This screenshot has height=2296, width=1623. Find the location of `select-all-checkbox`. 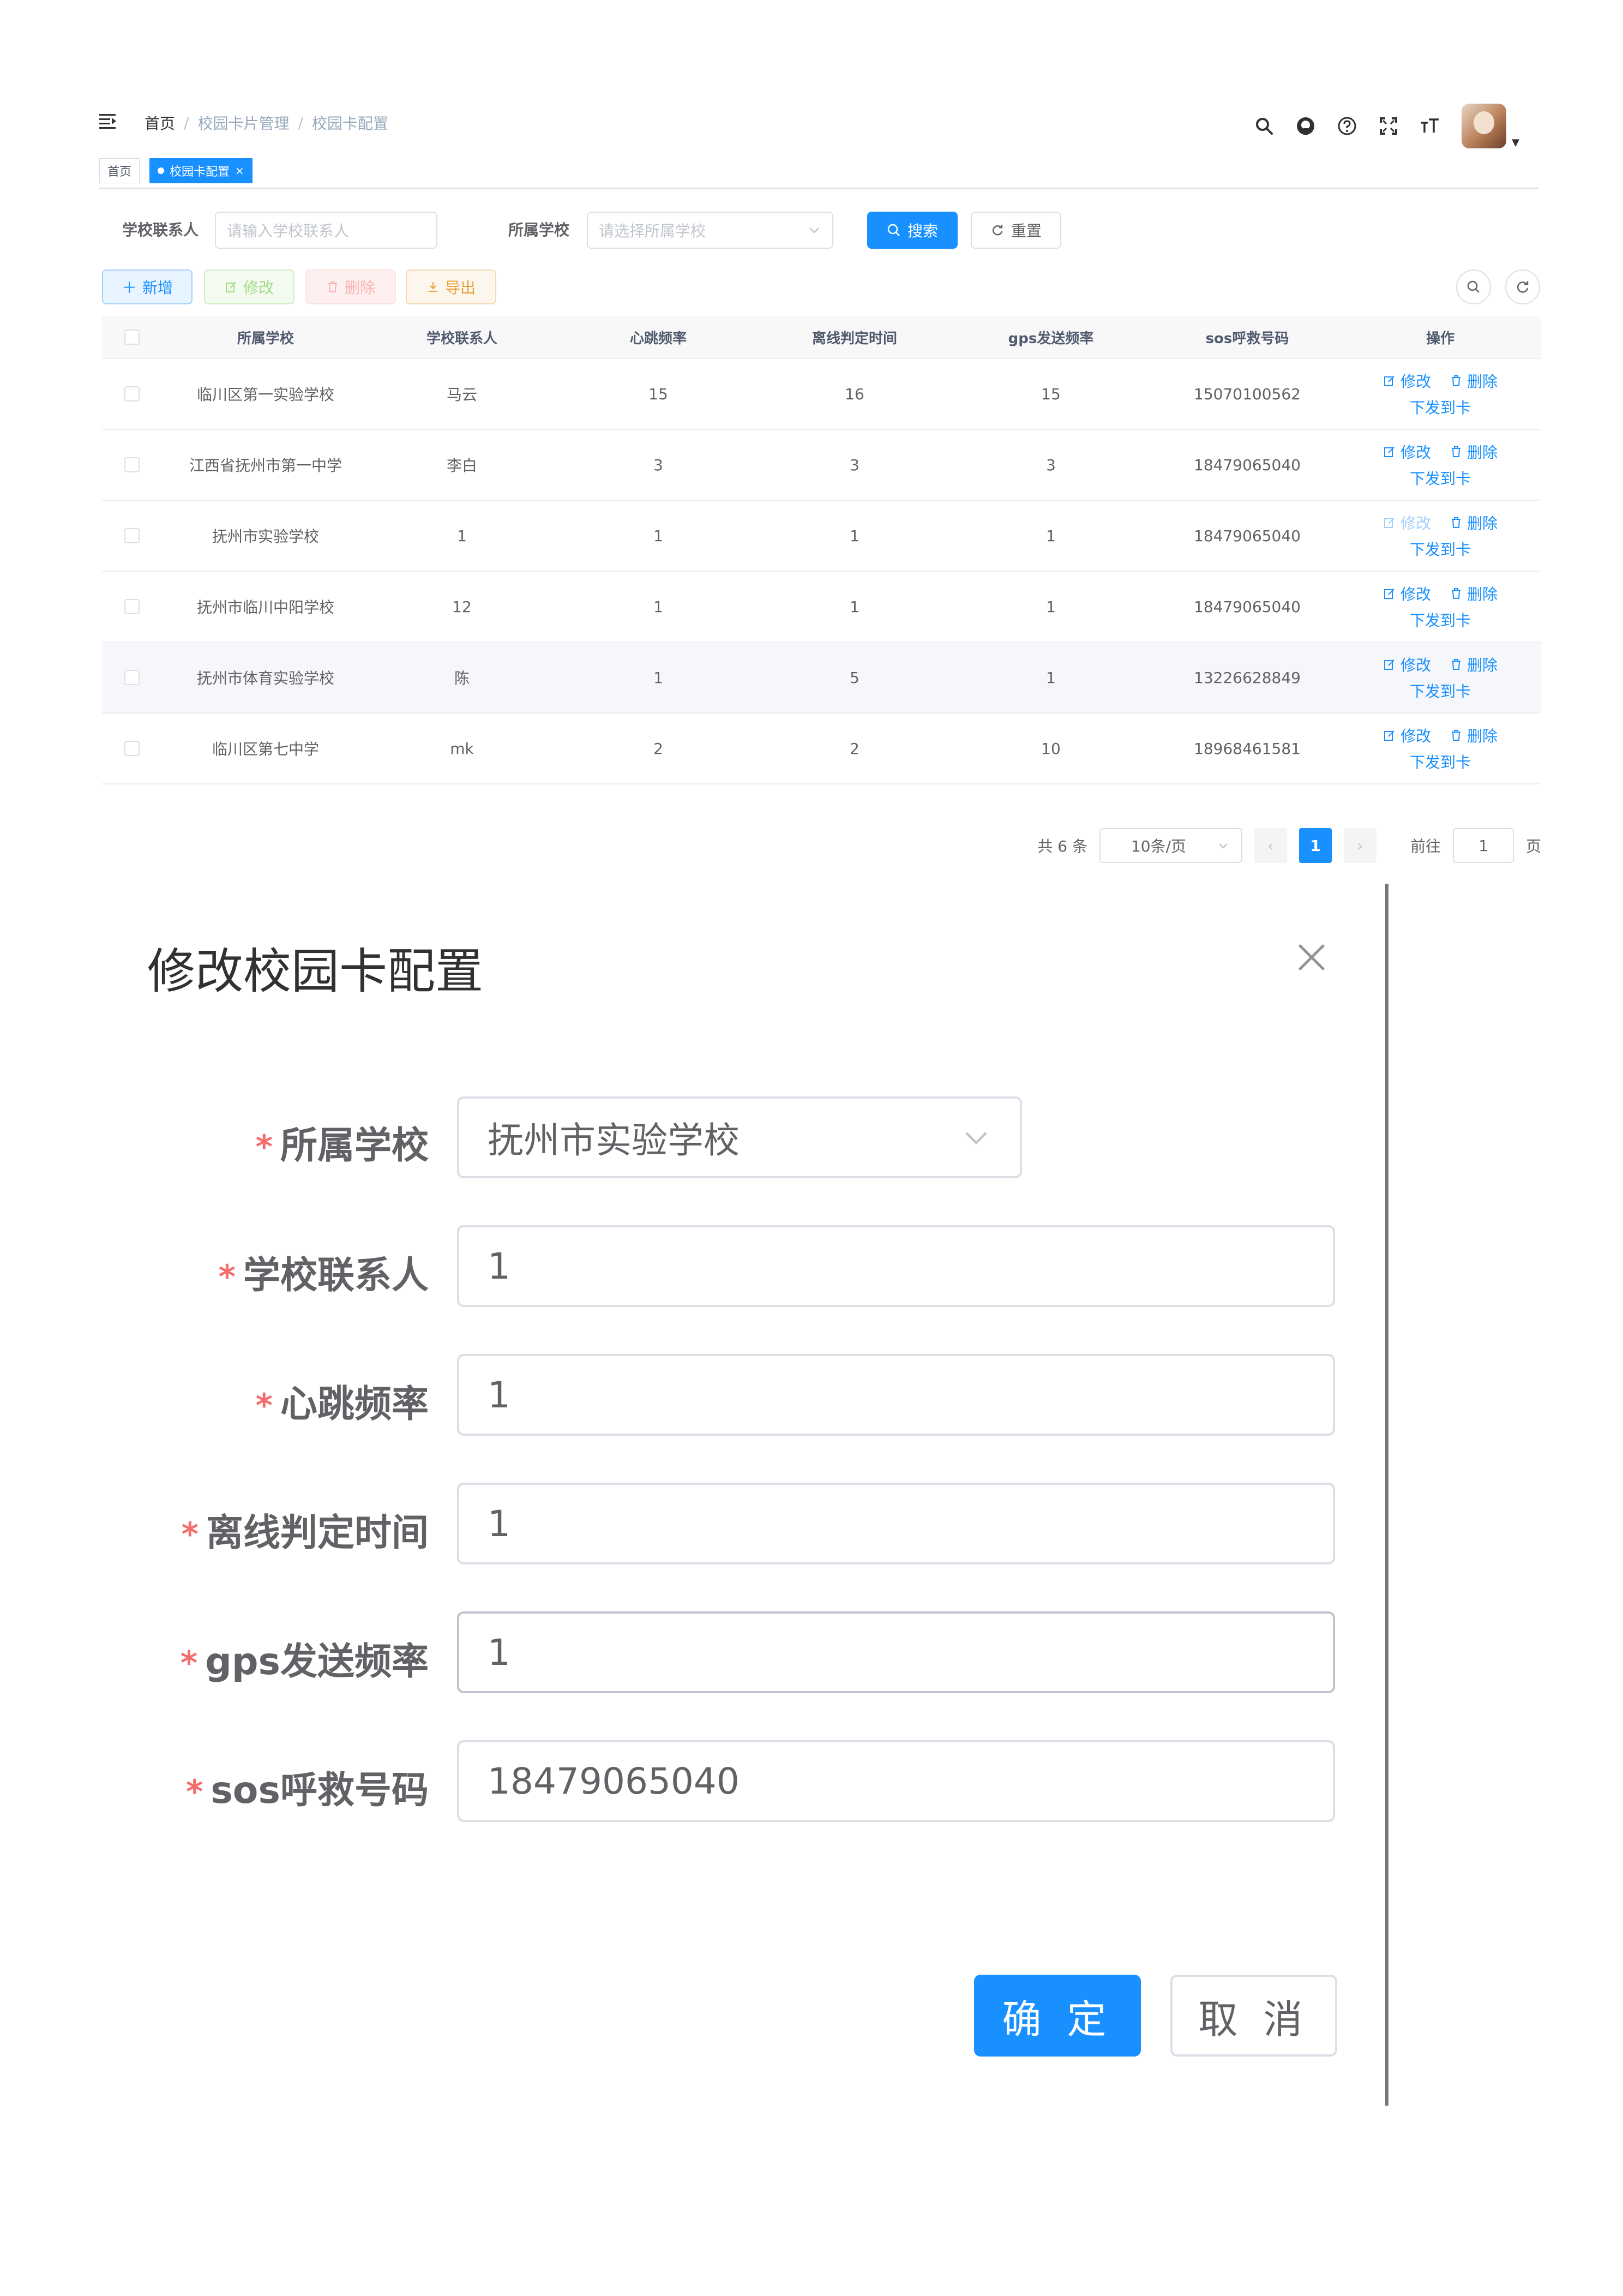

select-all-checkbox is located at coordinates (132, 337).